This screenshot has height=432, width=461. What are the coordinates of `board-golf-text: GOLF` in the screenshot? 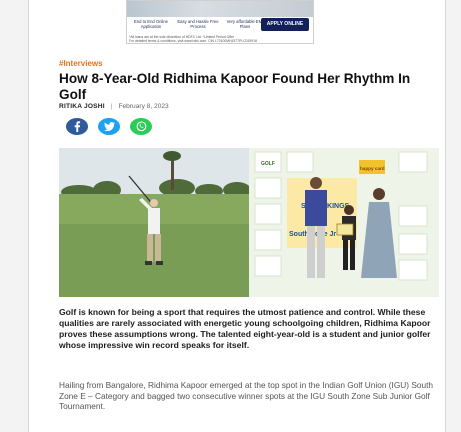 It's located at (268, 164).